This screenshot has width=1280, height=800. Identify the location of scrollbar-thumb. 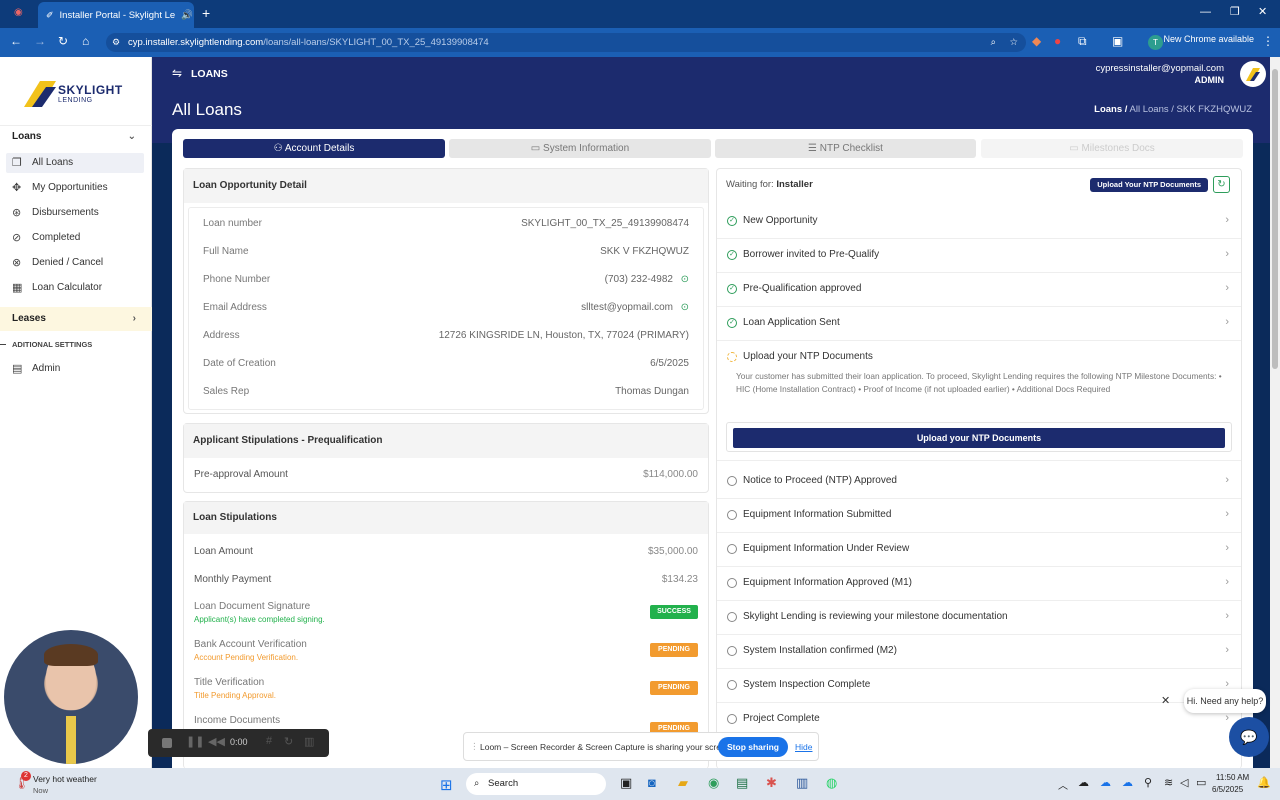
(1275, 219).